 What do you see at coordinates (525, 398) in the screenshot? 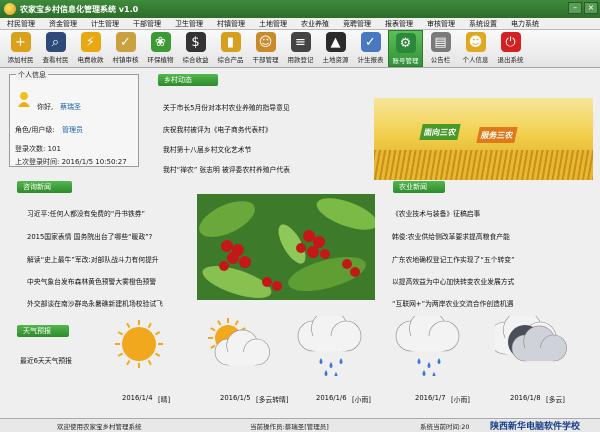
I see `weather-date: 2016/1/8` at bounding box center [525, 398].